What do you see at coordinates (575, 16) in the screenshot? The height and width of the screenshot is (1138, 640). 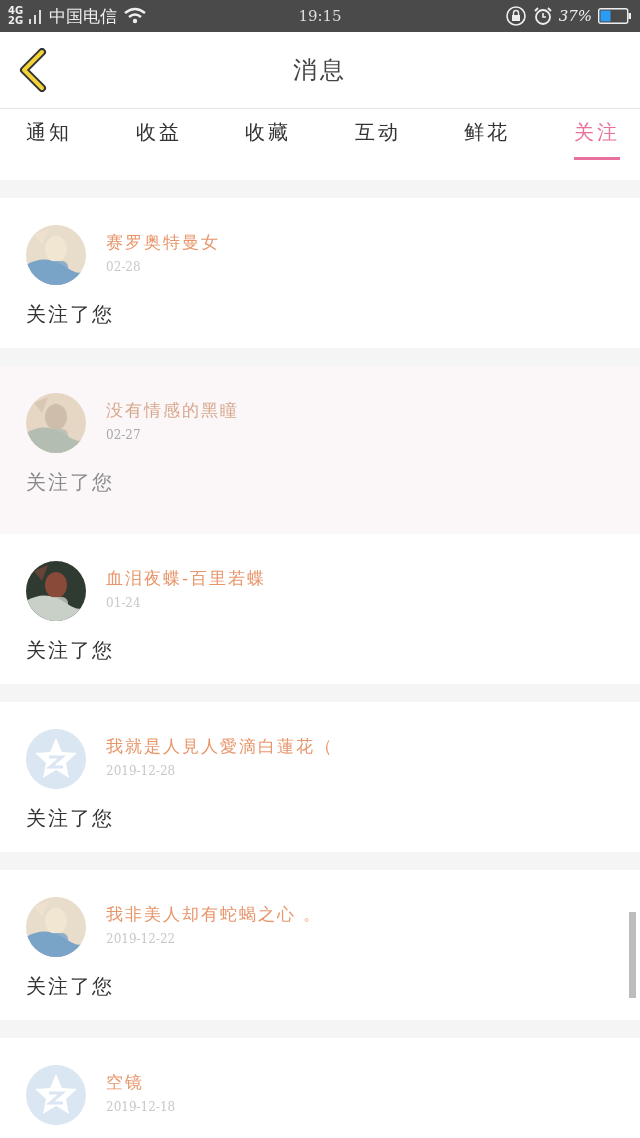 I see `battery-percent: 37%` at bounding box center [575, 16].